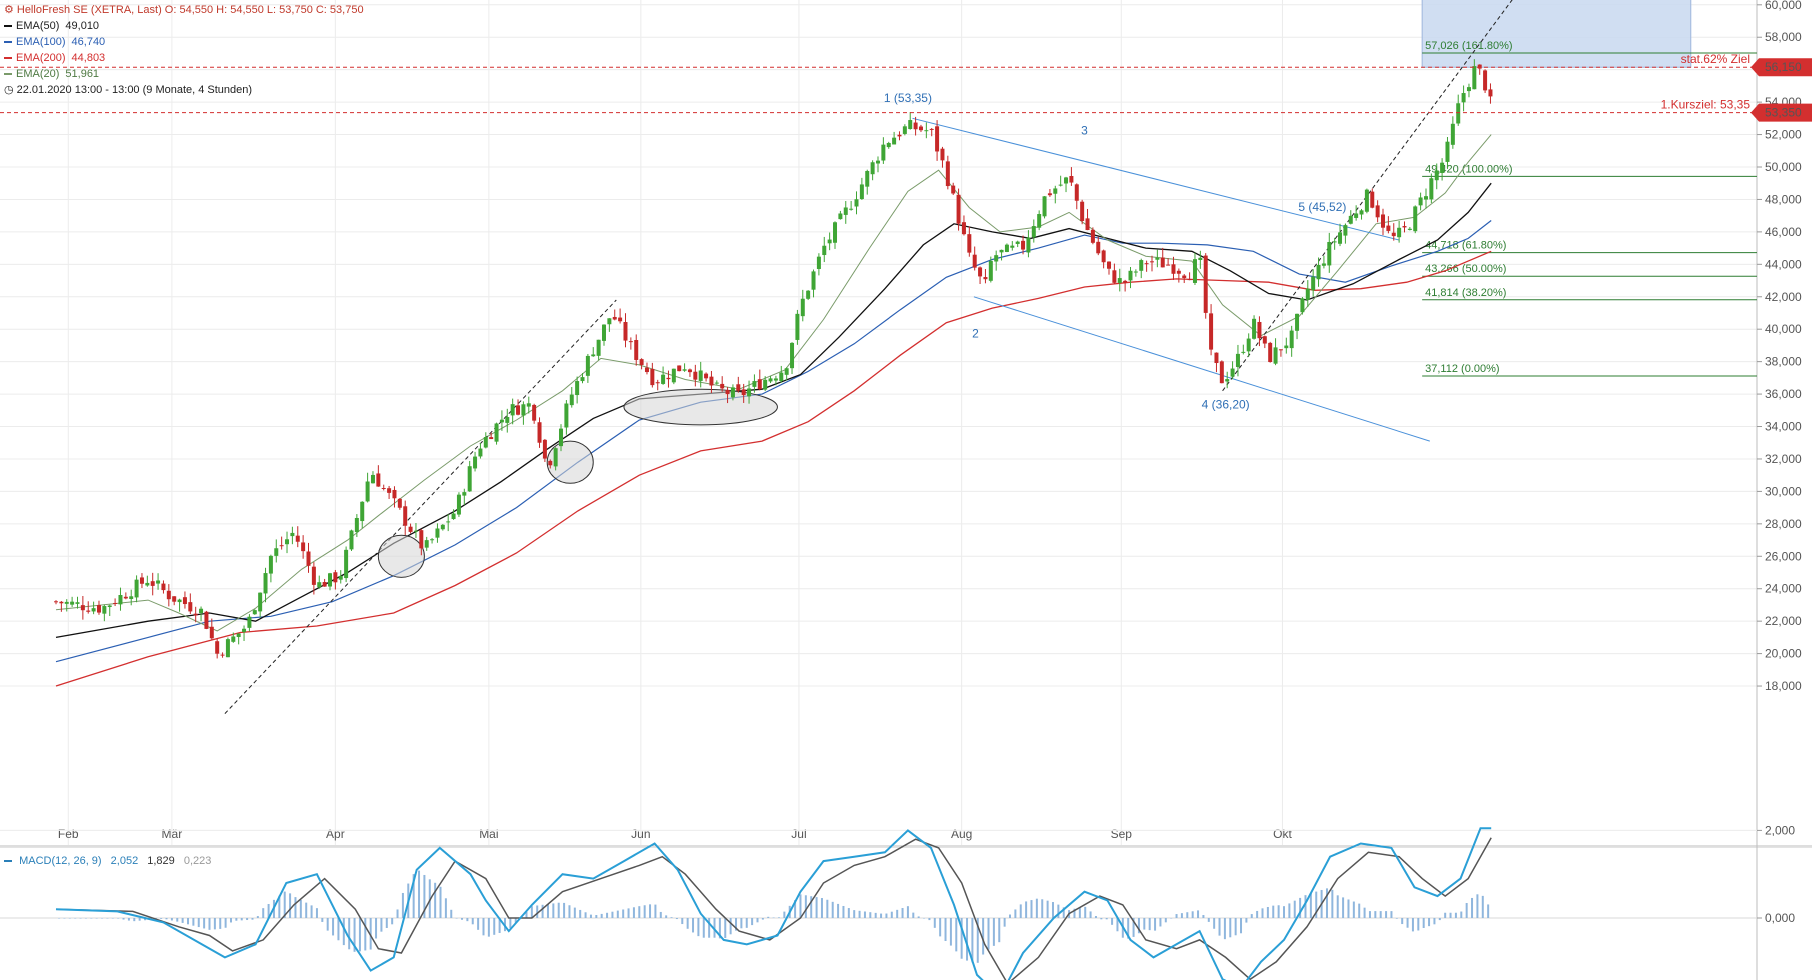 The height and width of the screenshot is (980, 1812). I want to click on y-tick-label: 32,000, so click(1783, 459).